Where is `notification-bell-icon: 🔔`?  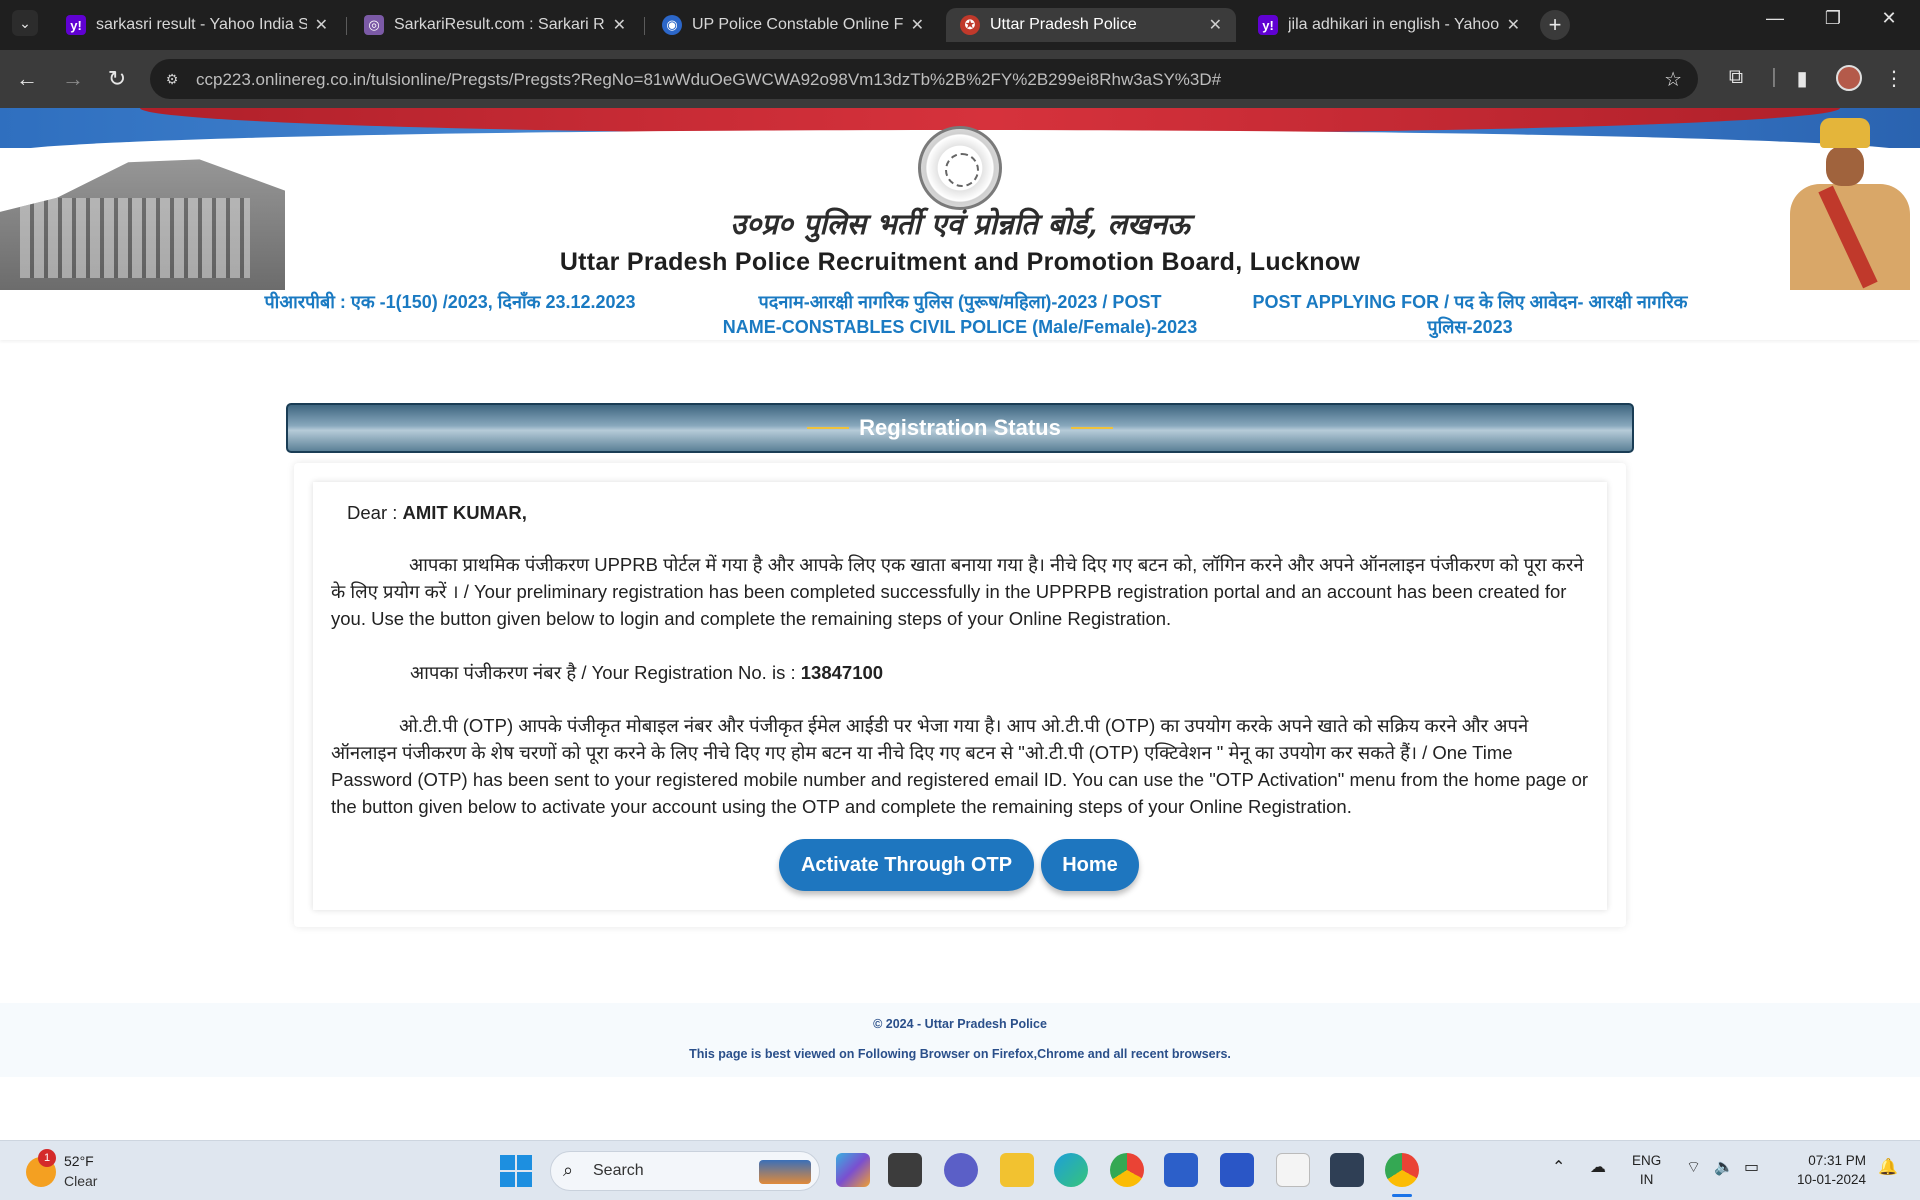
notification-bell-icon: 🔔 is located at coordinates (1888, 1167).